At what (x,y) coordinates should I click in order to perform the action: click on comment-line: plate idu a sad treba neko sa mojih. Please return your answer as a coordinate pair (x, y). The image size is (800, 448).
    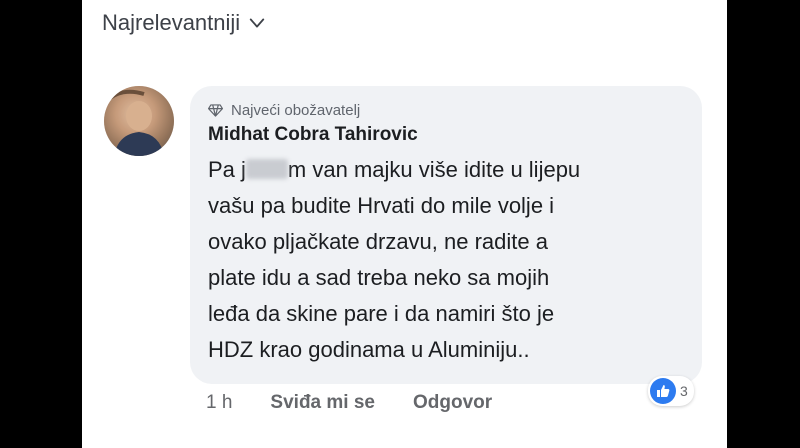
    Looking at the image, I should click on (379, 277).